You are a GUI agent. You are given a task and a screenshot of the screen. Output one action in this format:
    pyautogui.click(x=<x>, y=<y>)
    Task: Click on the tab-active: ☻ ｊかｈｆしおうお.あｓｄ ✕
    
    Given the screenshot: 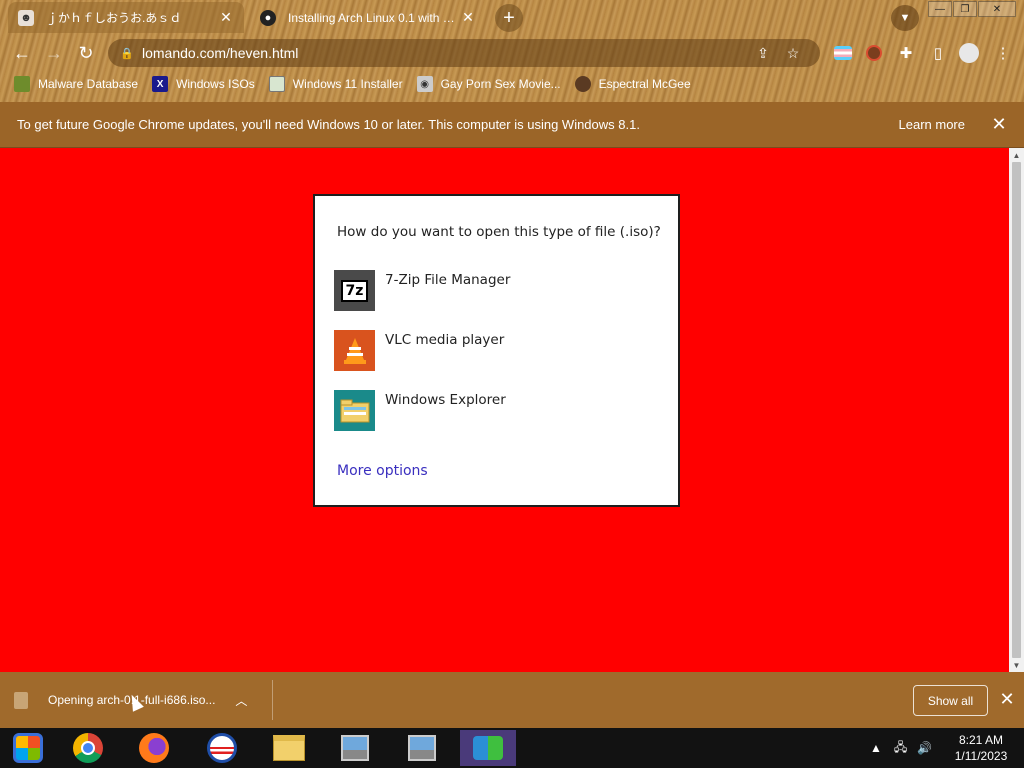 What is the action you would take?
    pyautogui.click(x=126, y=17)
    